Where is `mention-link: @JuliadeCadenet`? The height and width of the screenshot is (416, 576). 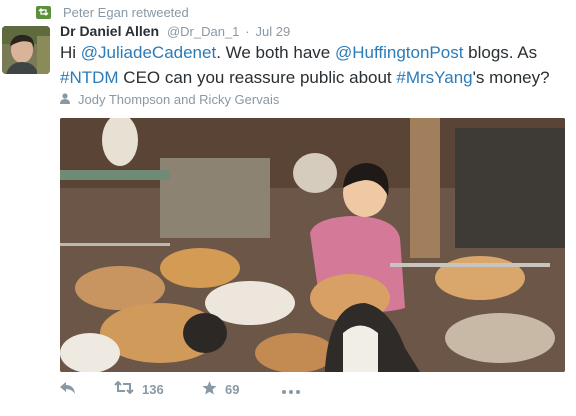 mention-link: @JuliadeCadenet is located at coordinates (148, 52).